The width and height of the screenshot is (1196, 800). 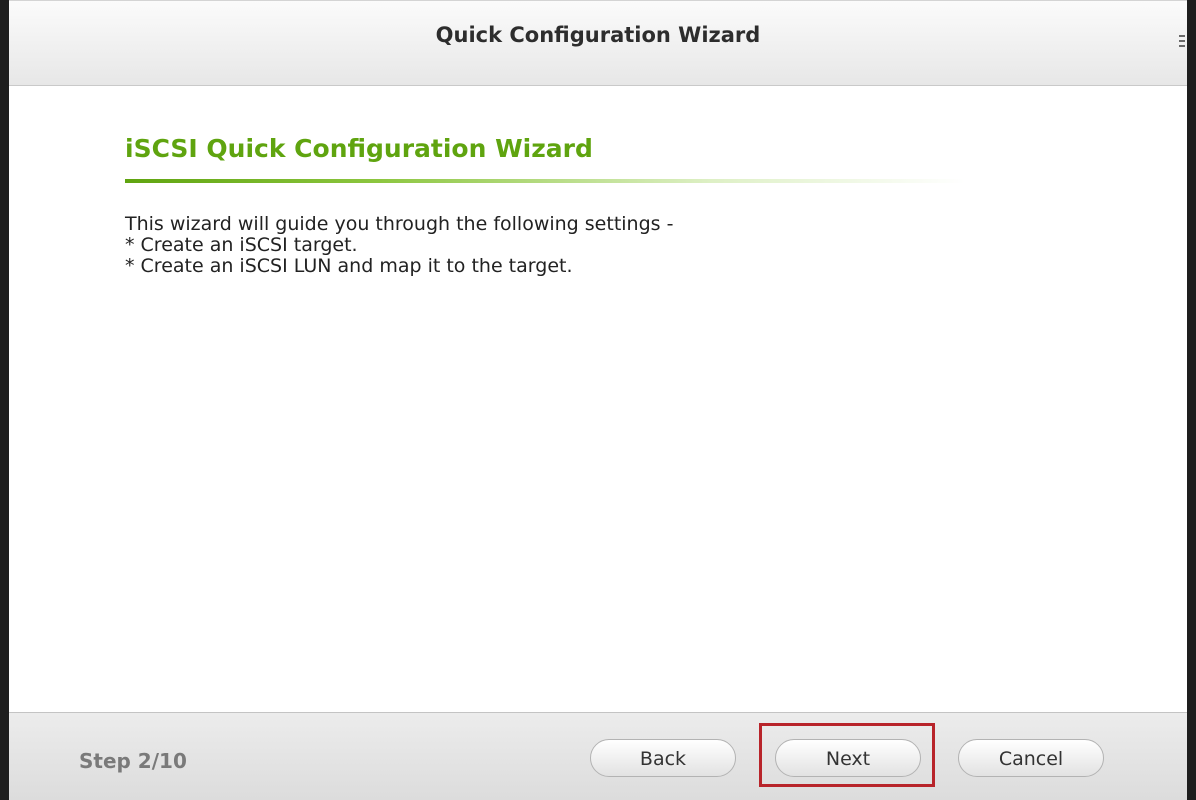 I want to click on page-title: iSCSI Quick Configuration Wizard, so click(x=359, y=148).